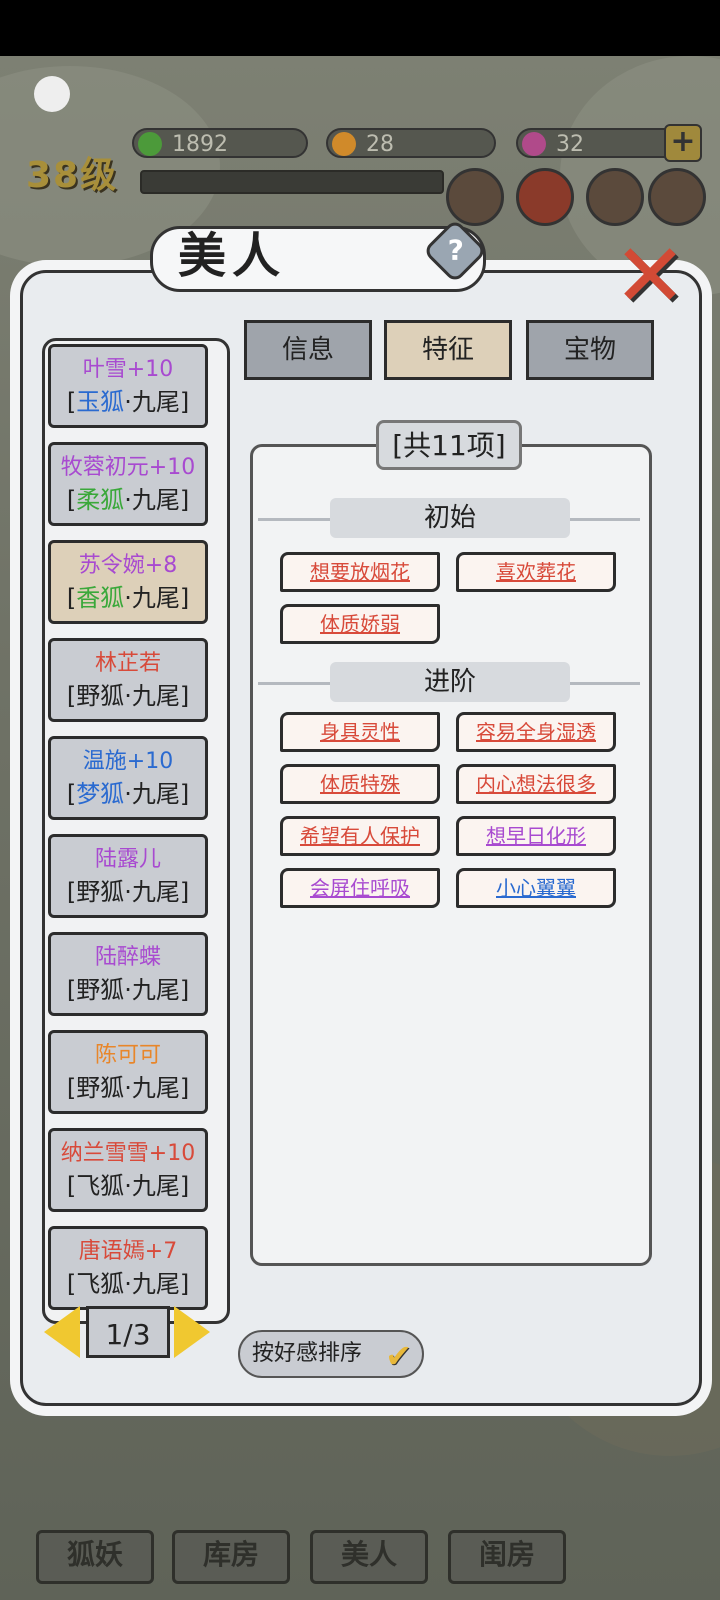 The width and height of the screenshot is (720, 1600). I want to click on beauty-name: 陆醉蝶, so click(127, 957).